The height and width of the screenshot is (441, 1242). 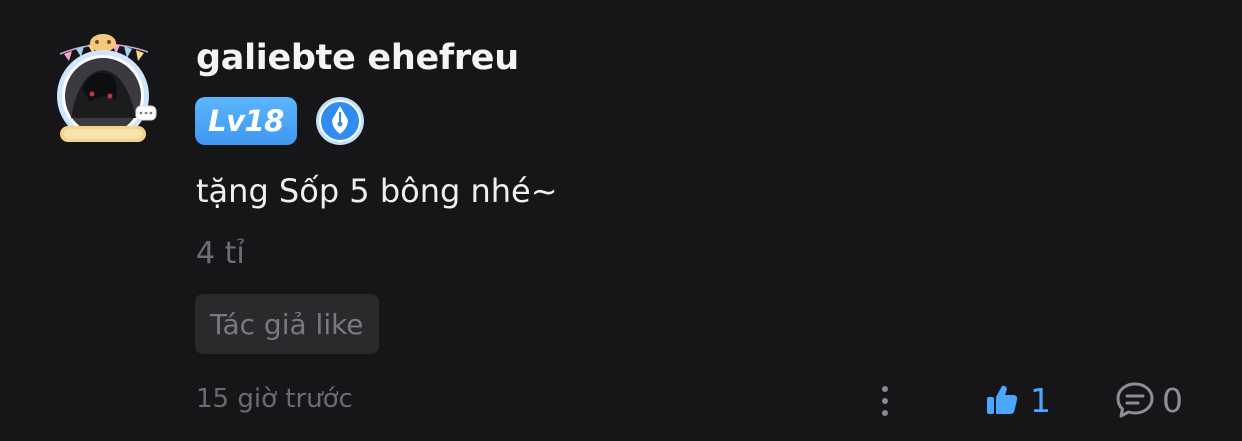 What do you see at coordinates (107, 88) in the screenshot?
I see `avatar-frame-icon` at bounding box center [107, 88].